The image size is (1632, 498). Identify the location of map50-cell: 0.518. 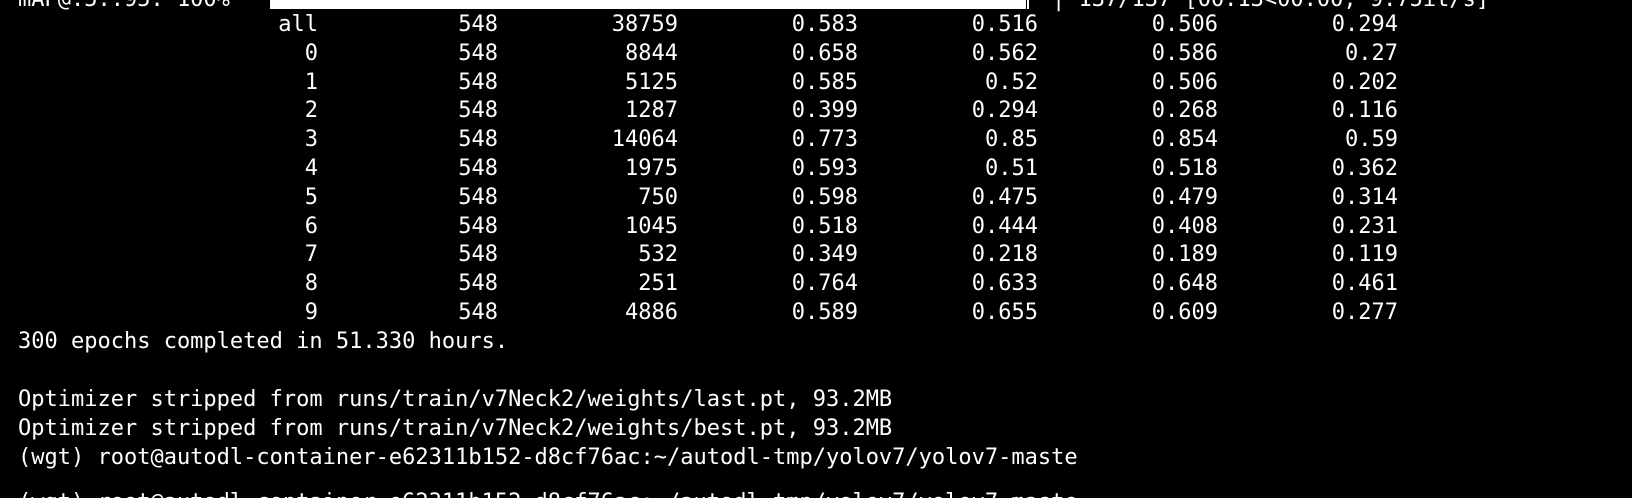
(1184, 168).